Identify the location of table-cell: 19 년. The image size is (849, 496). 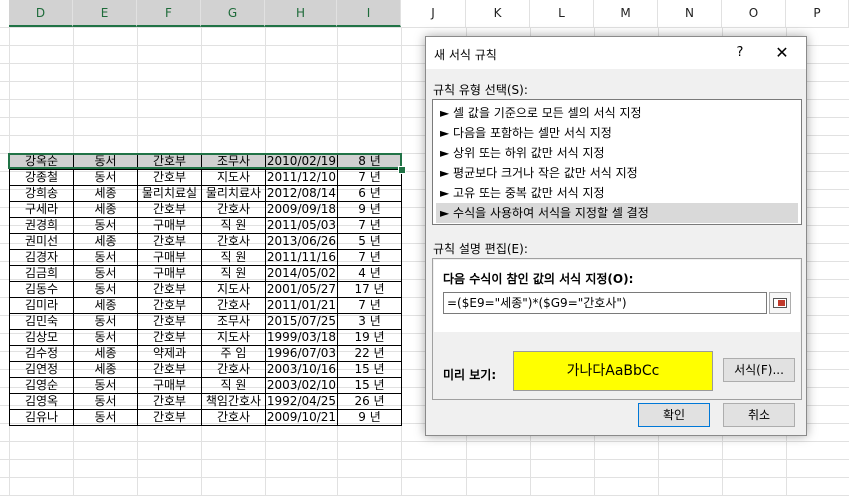
(369, 337).